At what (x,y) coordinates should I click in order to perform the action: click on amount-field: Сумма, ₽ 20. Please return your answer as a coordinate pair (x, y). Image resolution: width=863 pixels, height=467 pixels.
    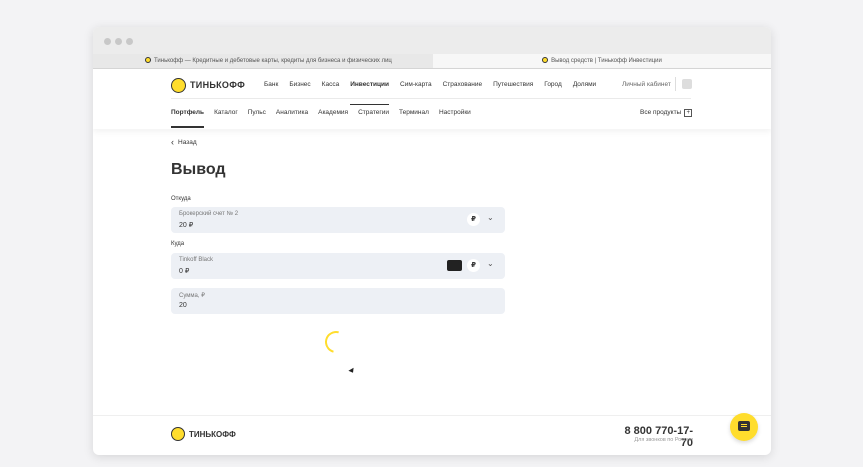
    Looking at the image, I should click on (338, 301).